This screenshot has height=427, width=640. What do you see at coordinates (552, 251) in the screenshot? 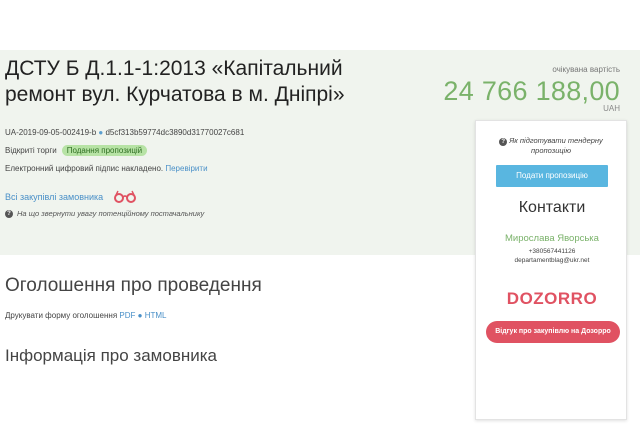
I see `contact-phone: +380567441126` at bounding box center [552, 251].